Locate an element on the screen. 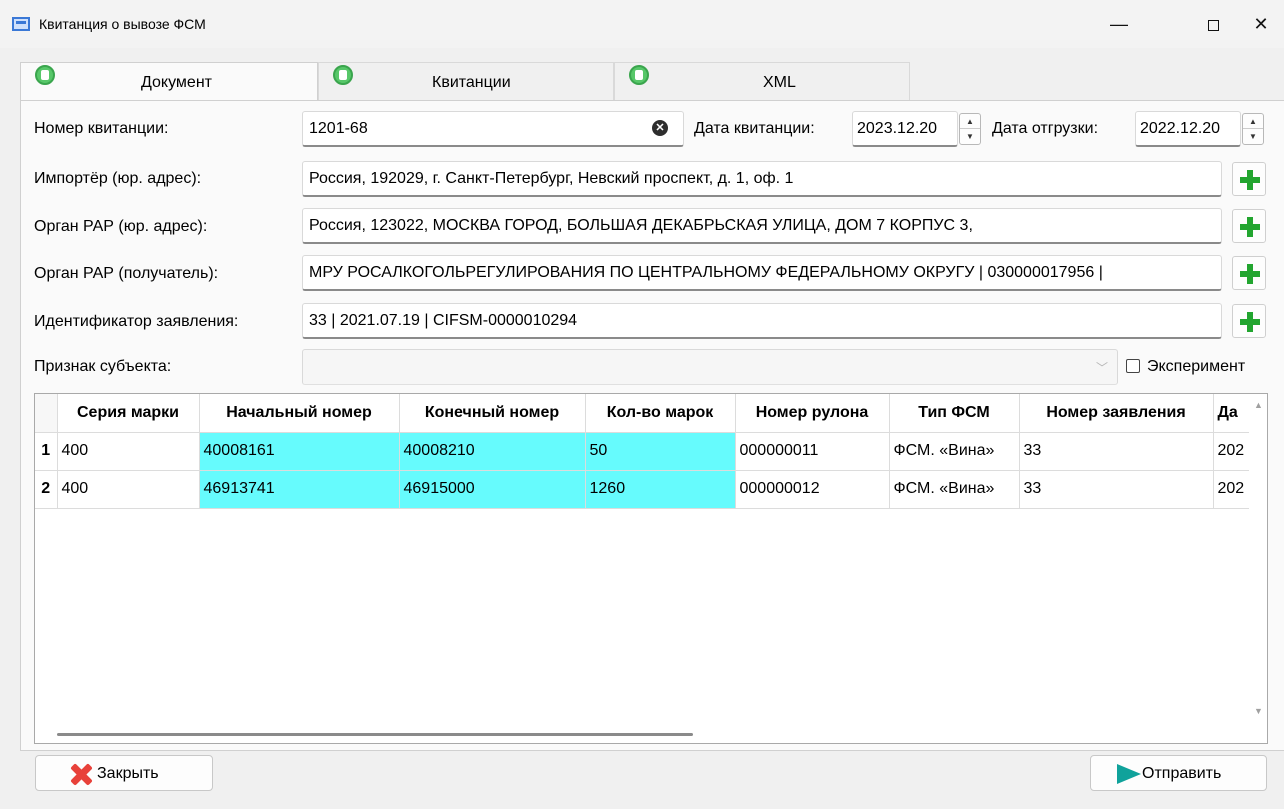 This screenshot has width=1284, height=809. clear-icon: ✕ is located at coordinates (660, 128).